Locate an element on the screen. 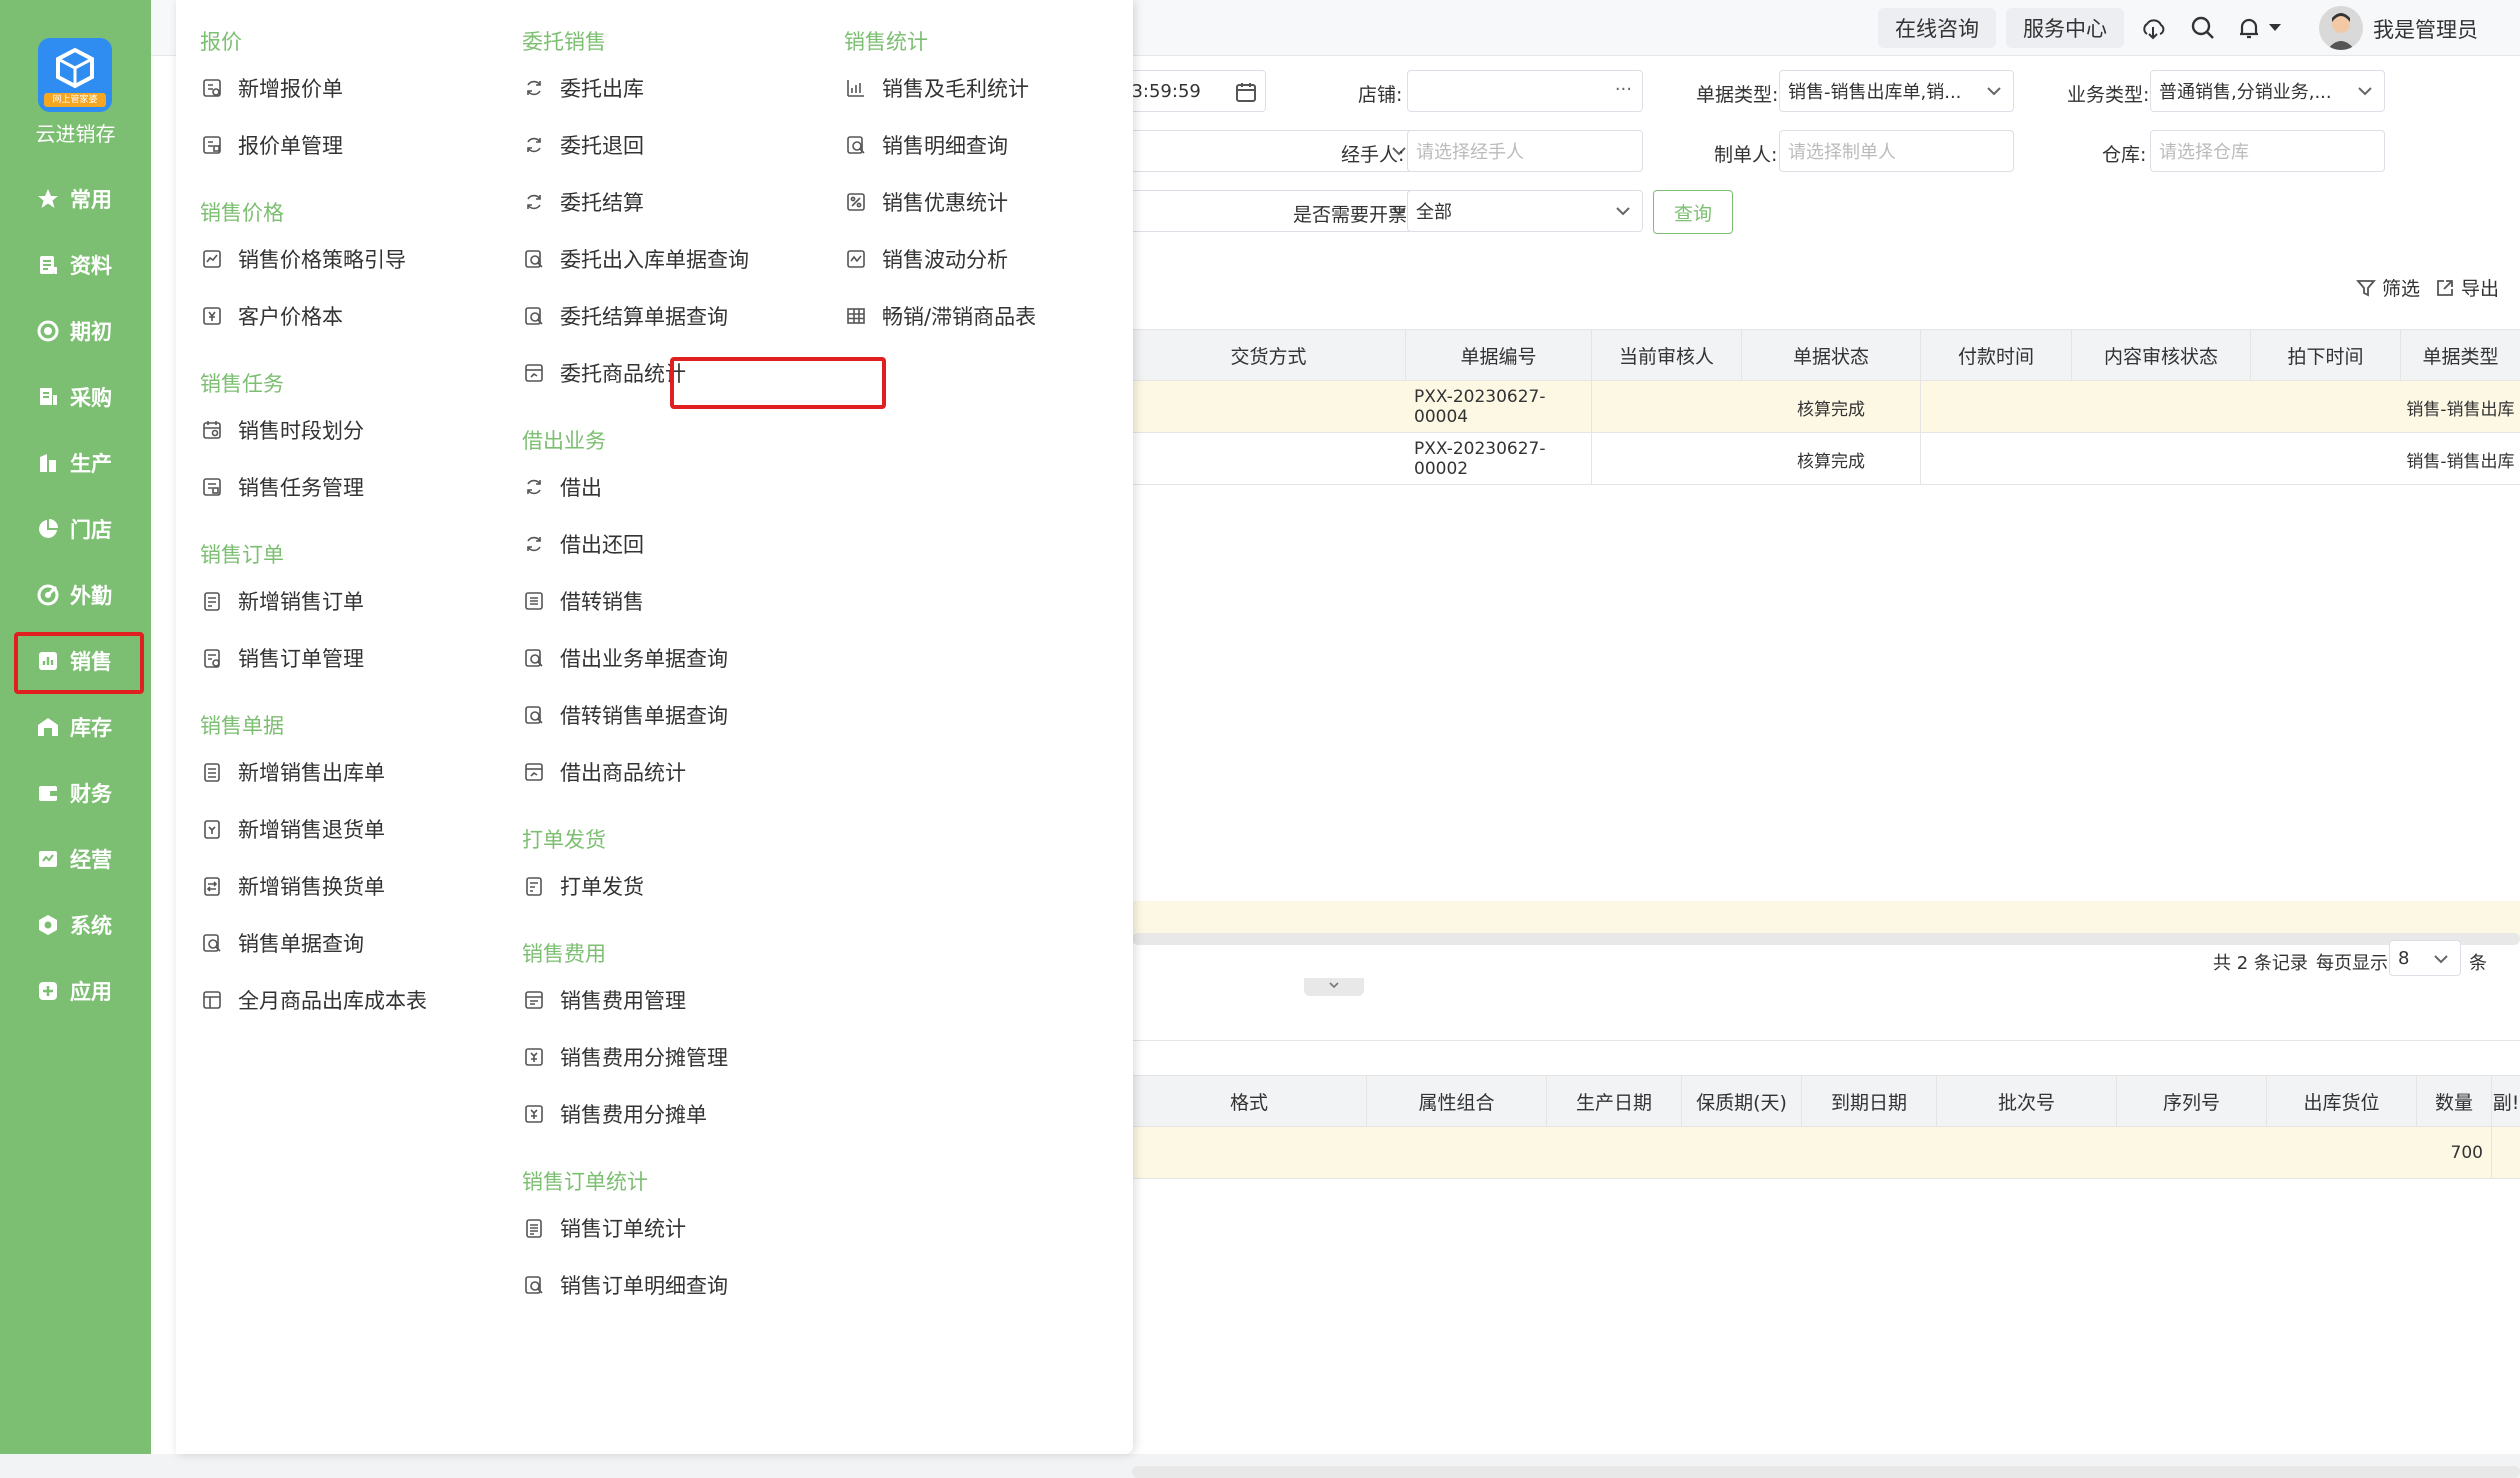 This screenshot has height=1478, width=2520. cube-icon is located at coordinates (75, 68).